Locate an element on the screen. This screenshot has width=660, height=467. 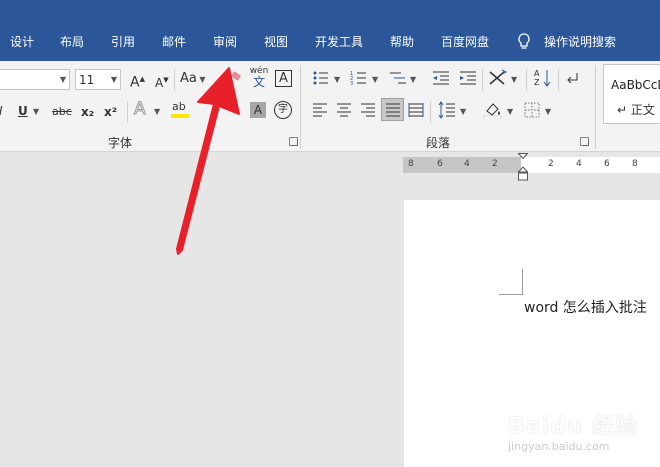
numbering-icon: 1 2 3 is located at coordinates (359, 78).